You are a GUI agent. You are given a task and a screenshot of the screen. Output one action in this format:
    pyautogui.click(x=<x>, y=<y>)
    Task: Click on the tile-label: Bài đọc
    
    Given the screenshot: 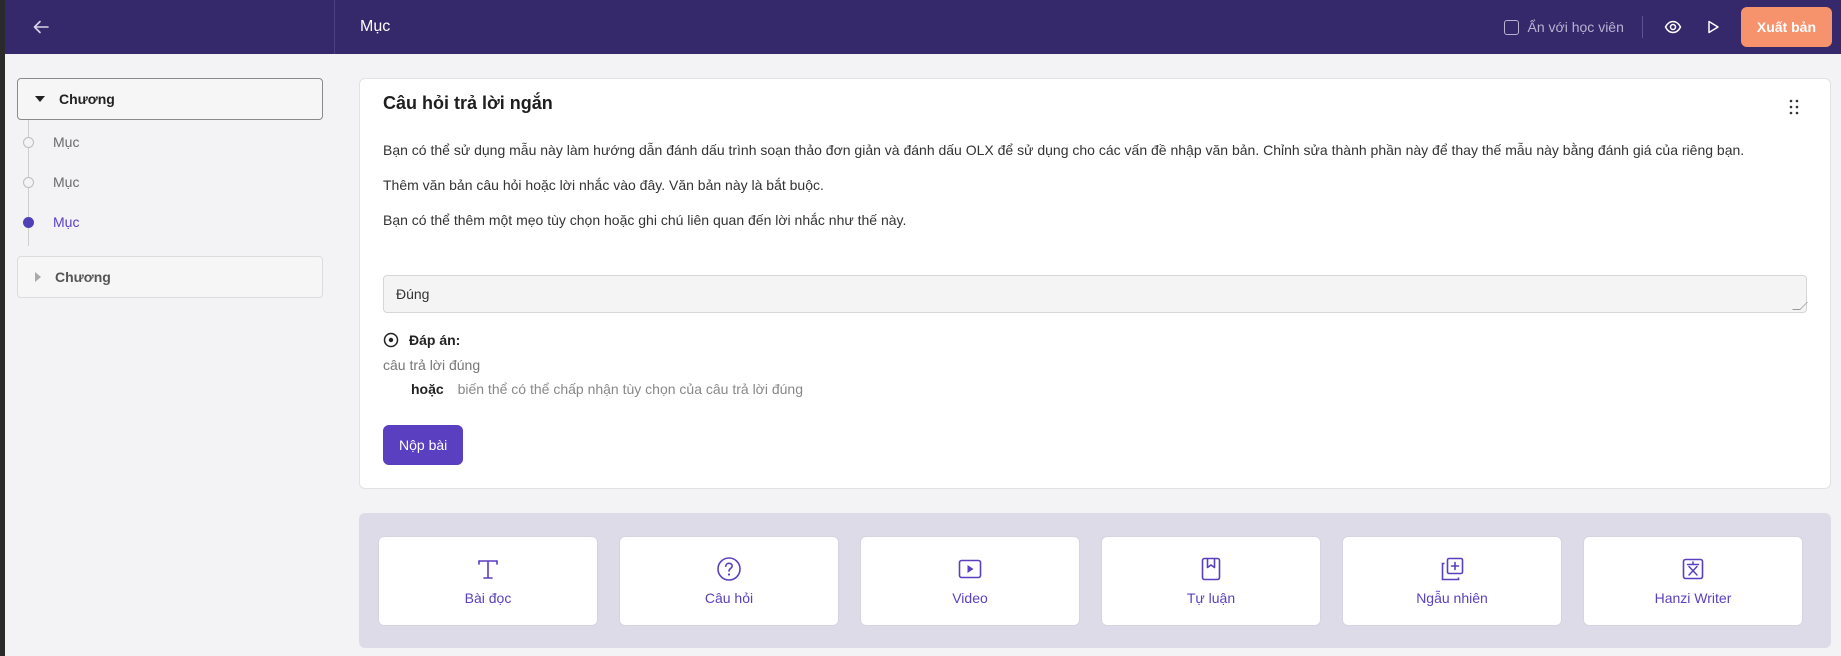 What is the action you would take?
    pyautogui.click(x=488, y=598)
    